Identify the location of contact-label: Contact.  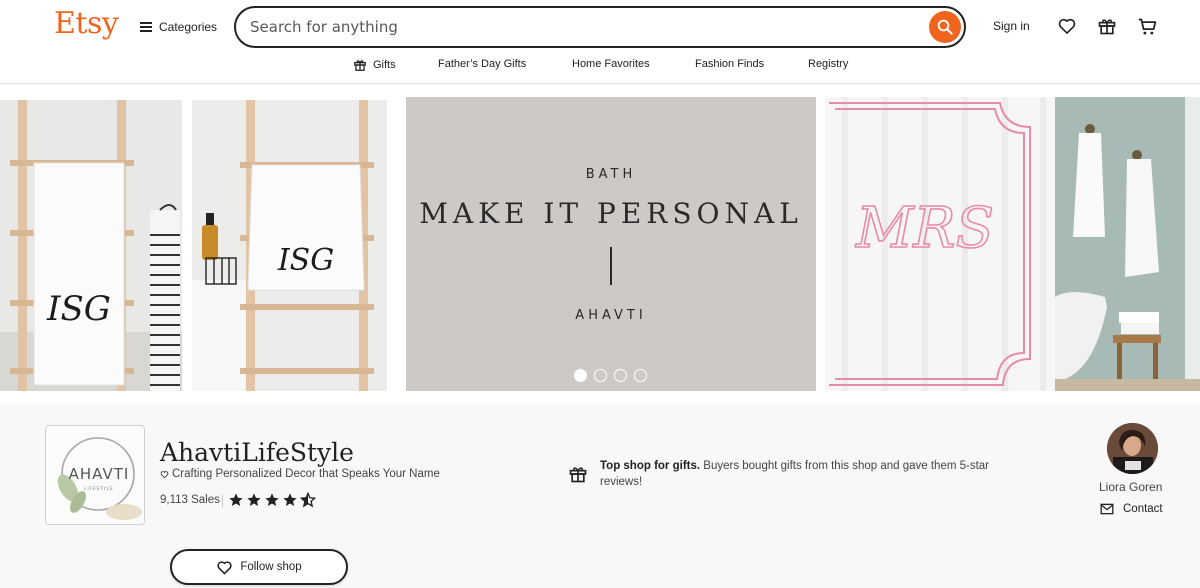
(1143, 509).